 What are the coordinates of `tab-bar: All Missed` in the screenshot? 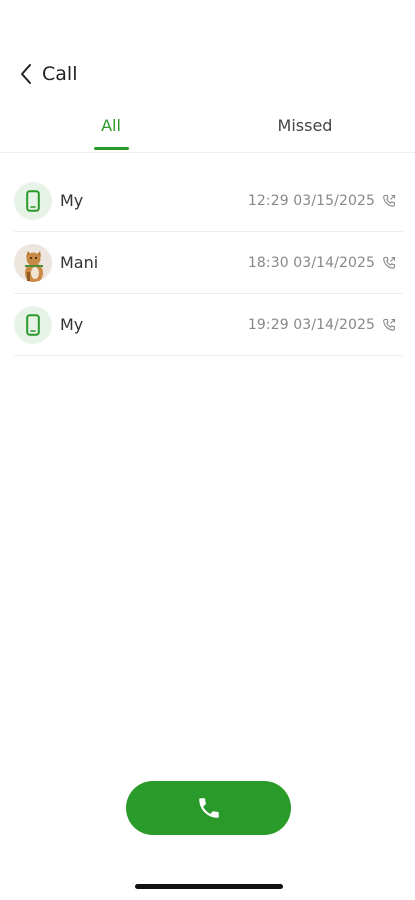 It's located at (207, 126).